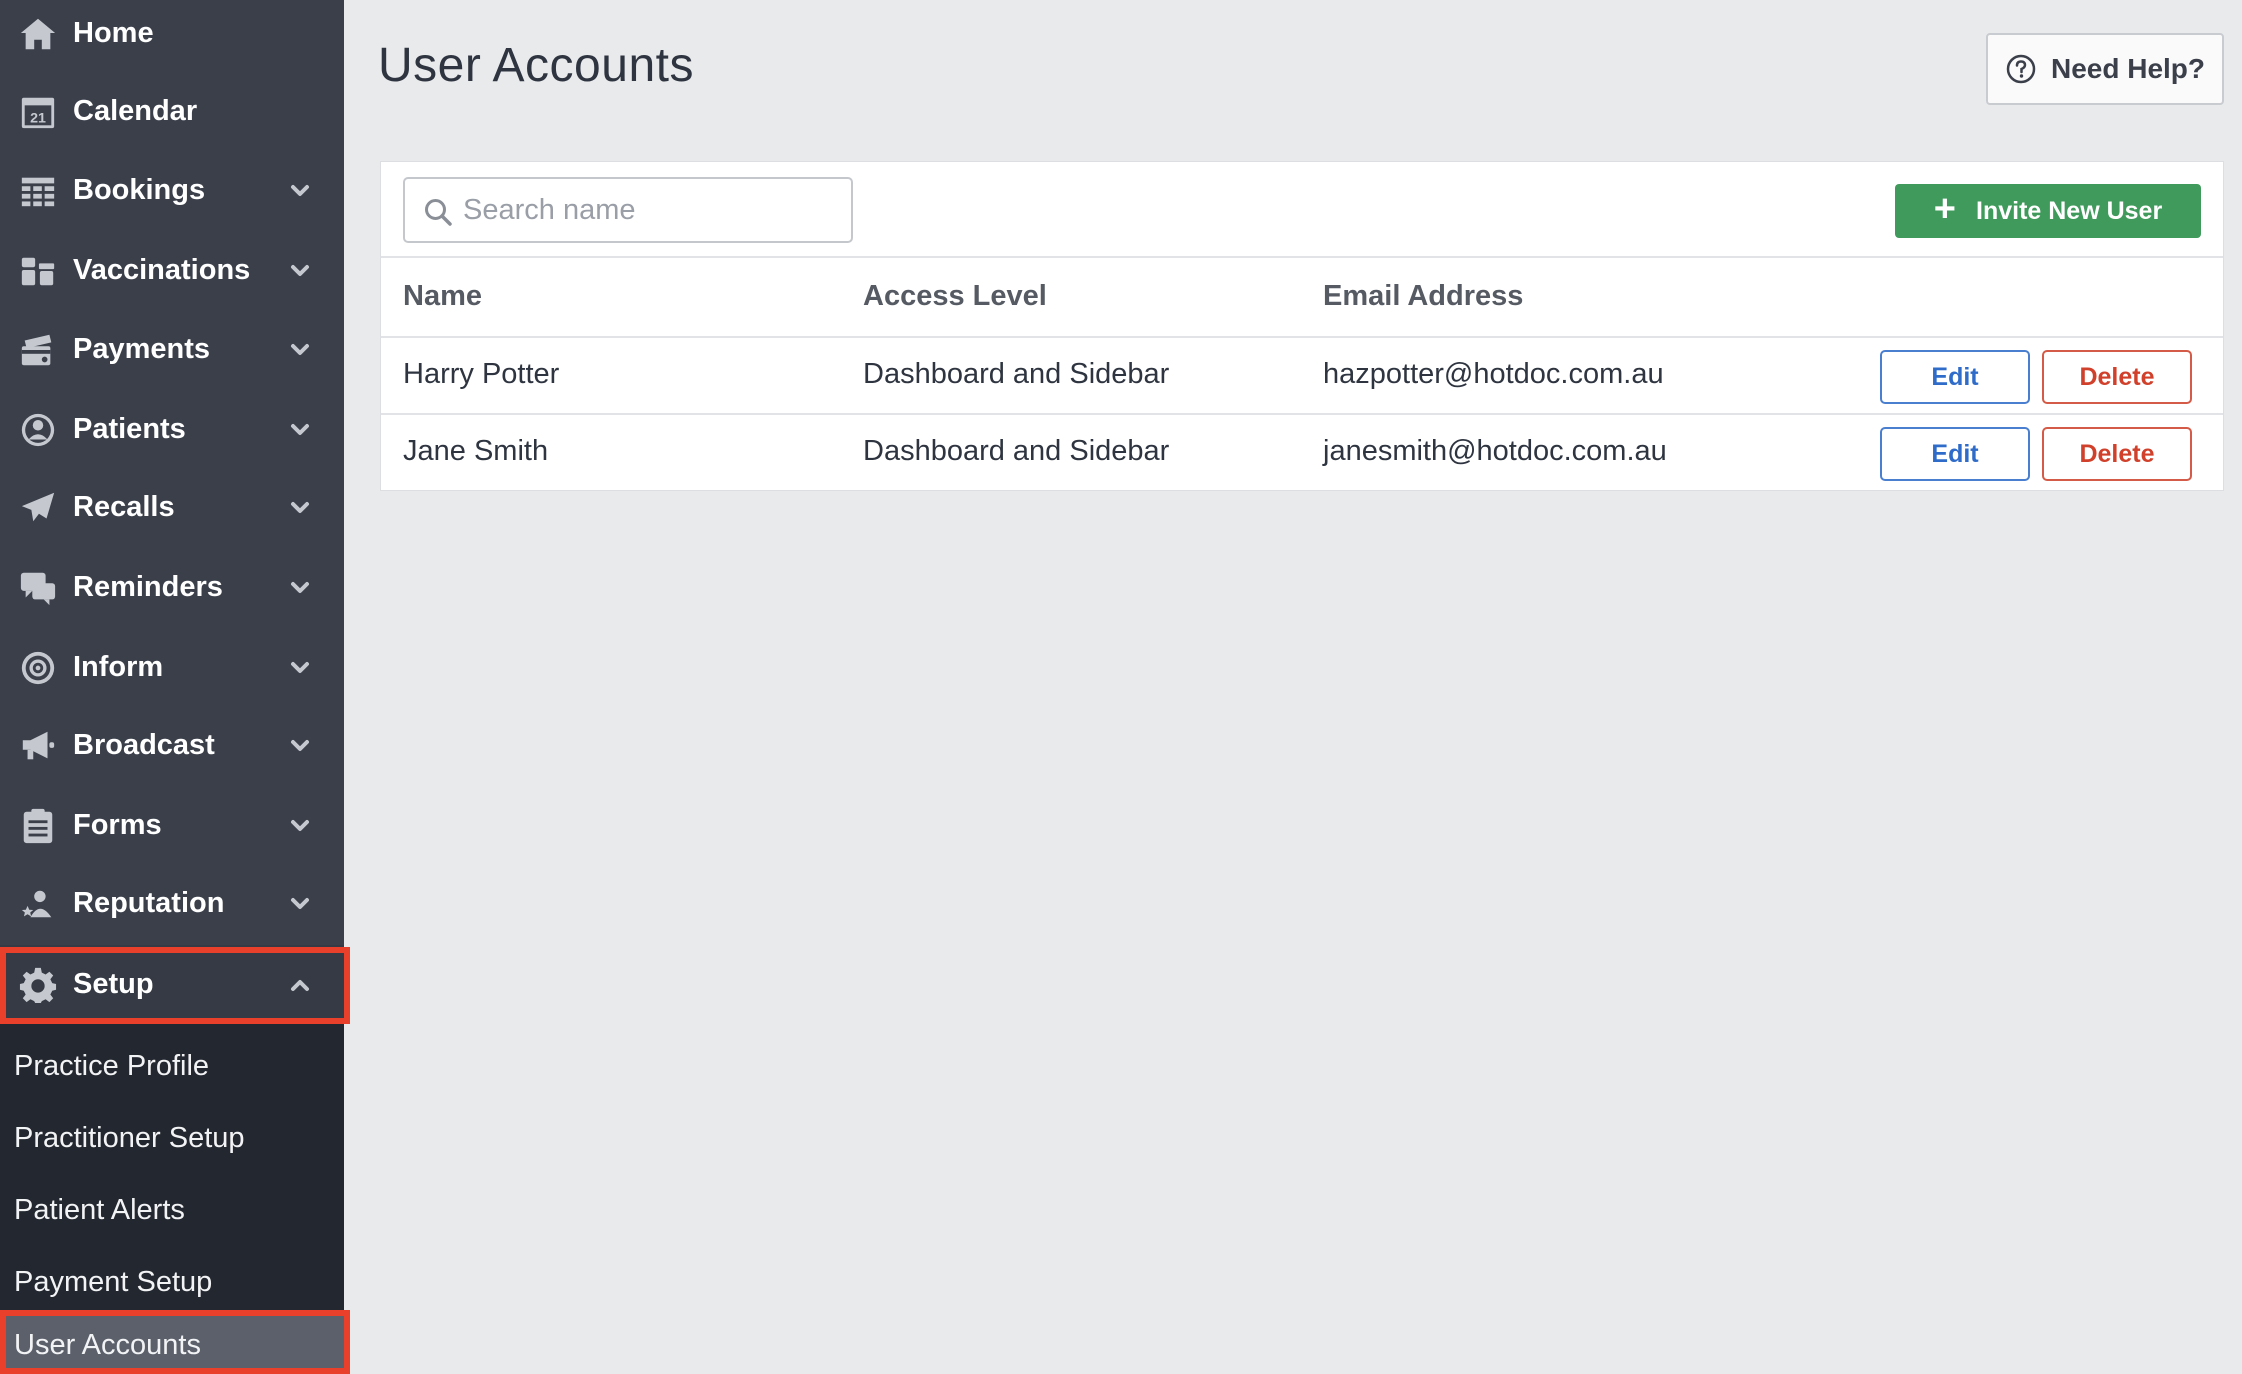 This screenshot has width=2242, height=1374. I want to click on sidebar-item-calendar: 21 Calendar, so click(172, 111).